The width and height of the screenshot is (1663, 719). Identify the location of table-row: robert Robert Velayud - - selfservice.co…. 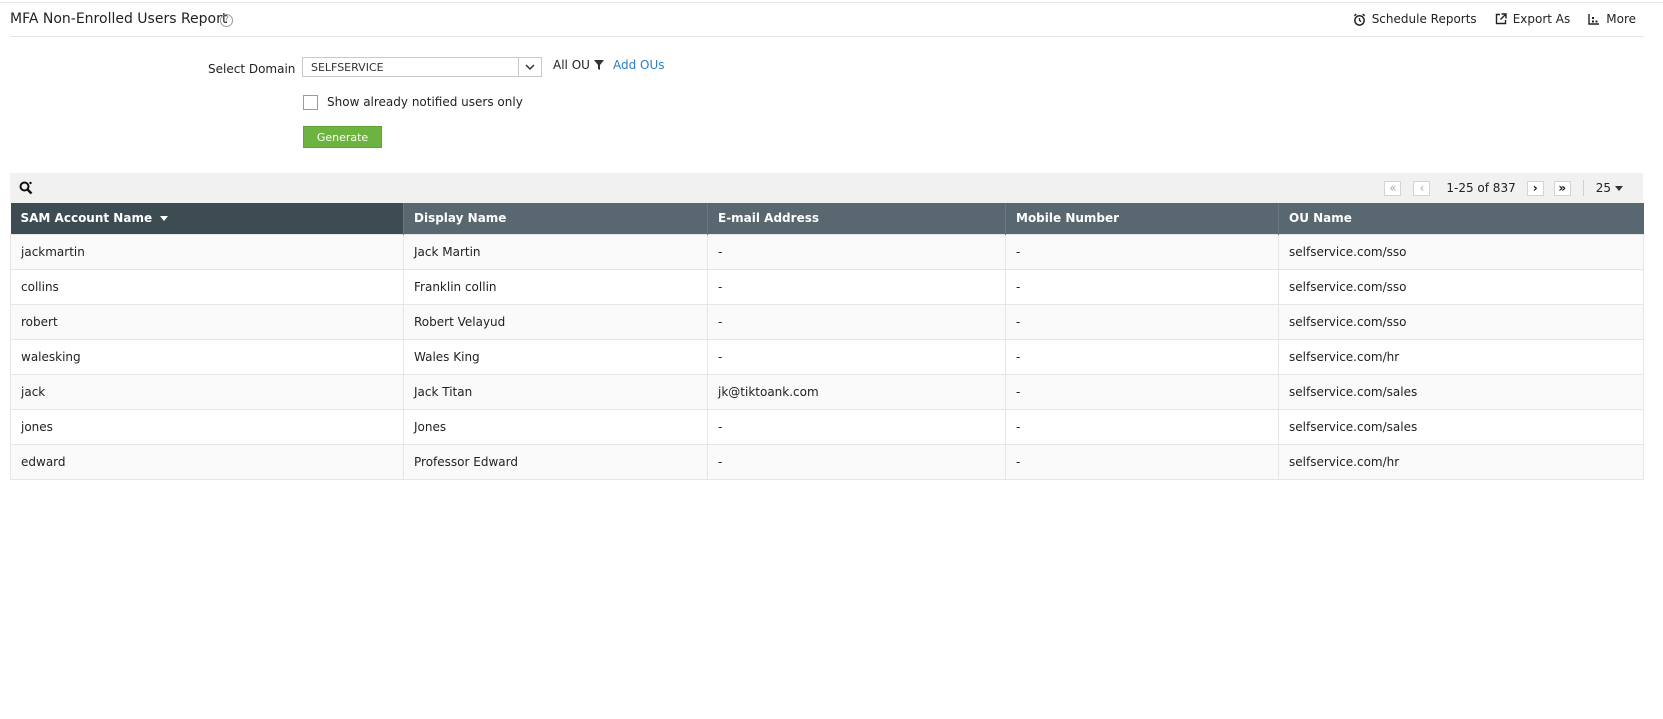
(827, 321).